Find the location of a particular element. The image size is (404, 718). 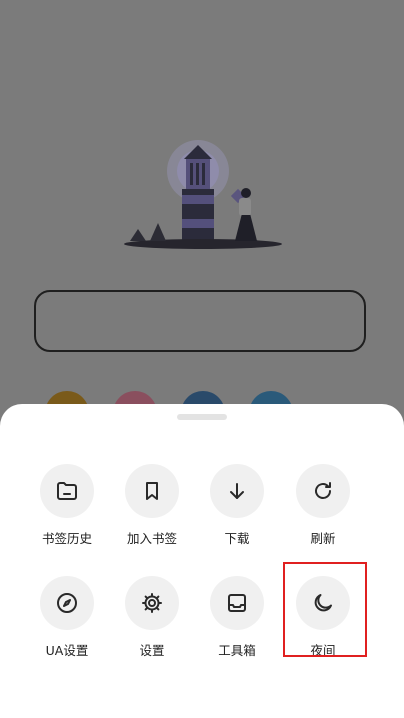

refresh-icon is located at coordinates (323, 490).